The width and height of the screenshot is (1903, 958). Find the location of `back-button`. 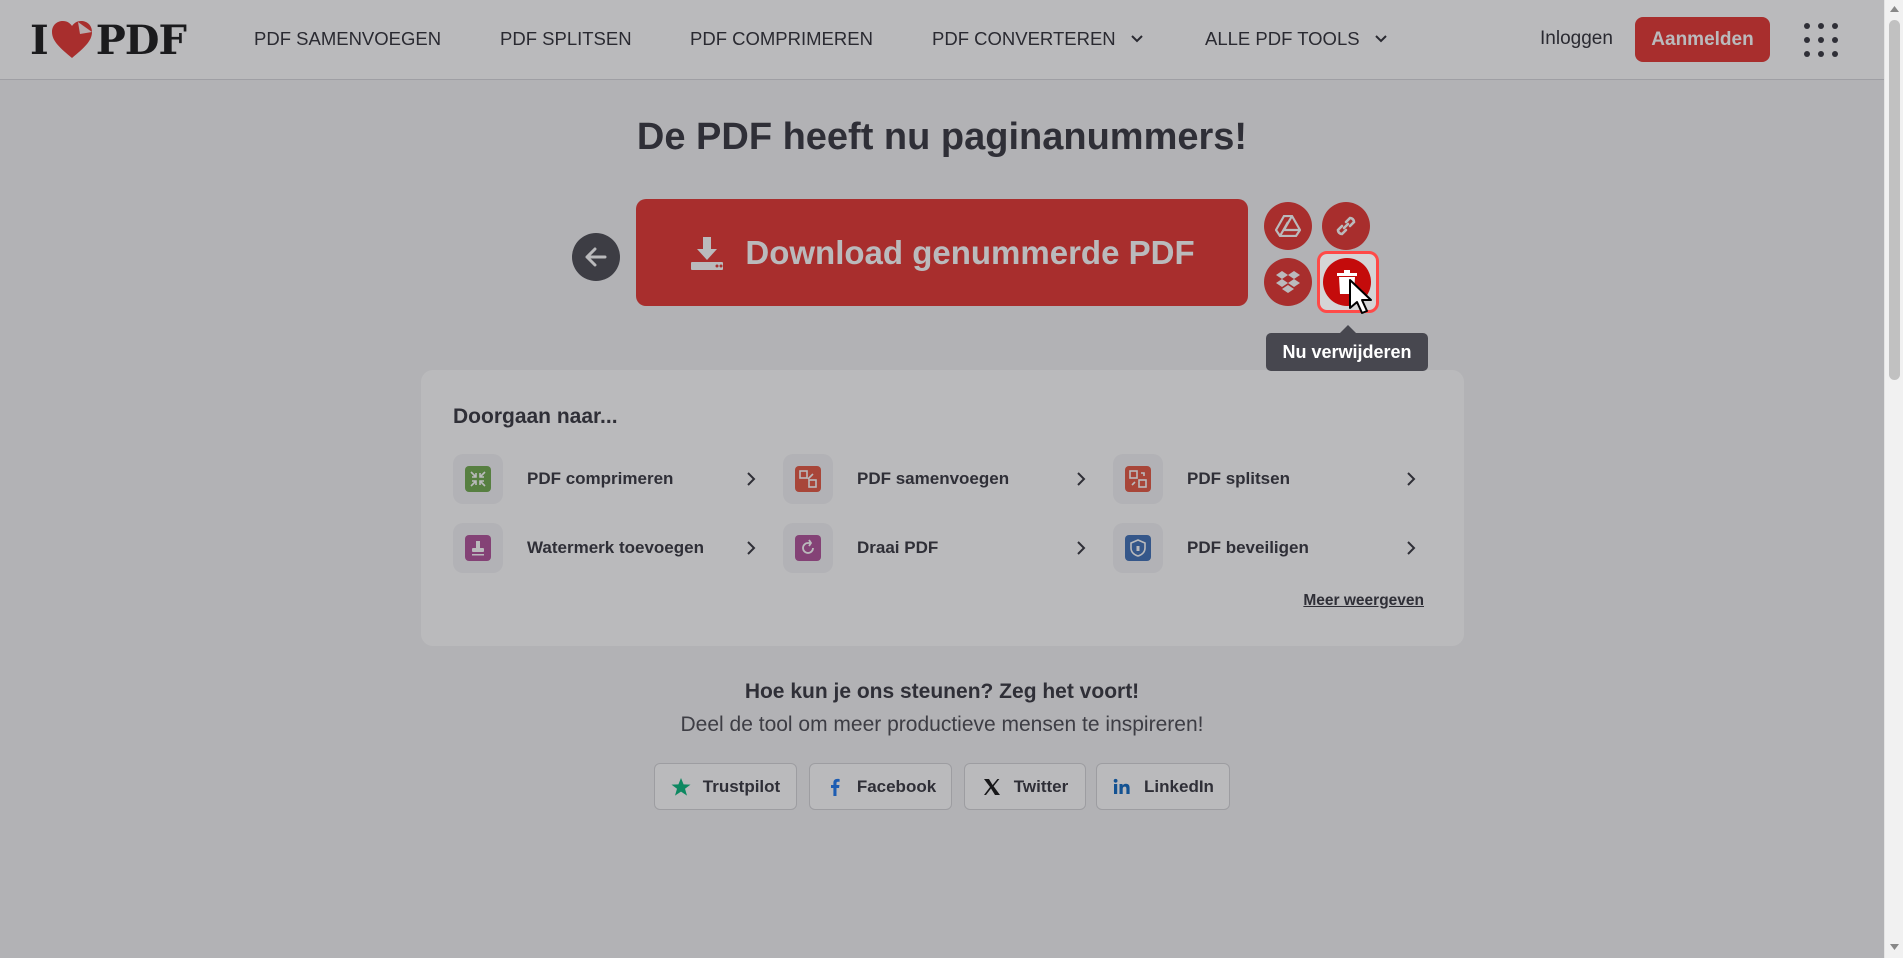

back-button is located at coordinates (596, 257).